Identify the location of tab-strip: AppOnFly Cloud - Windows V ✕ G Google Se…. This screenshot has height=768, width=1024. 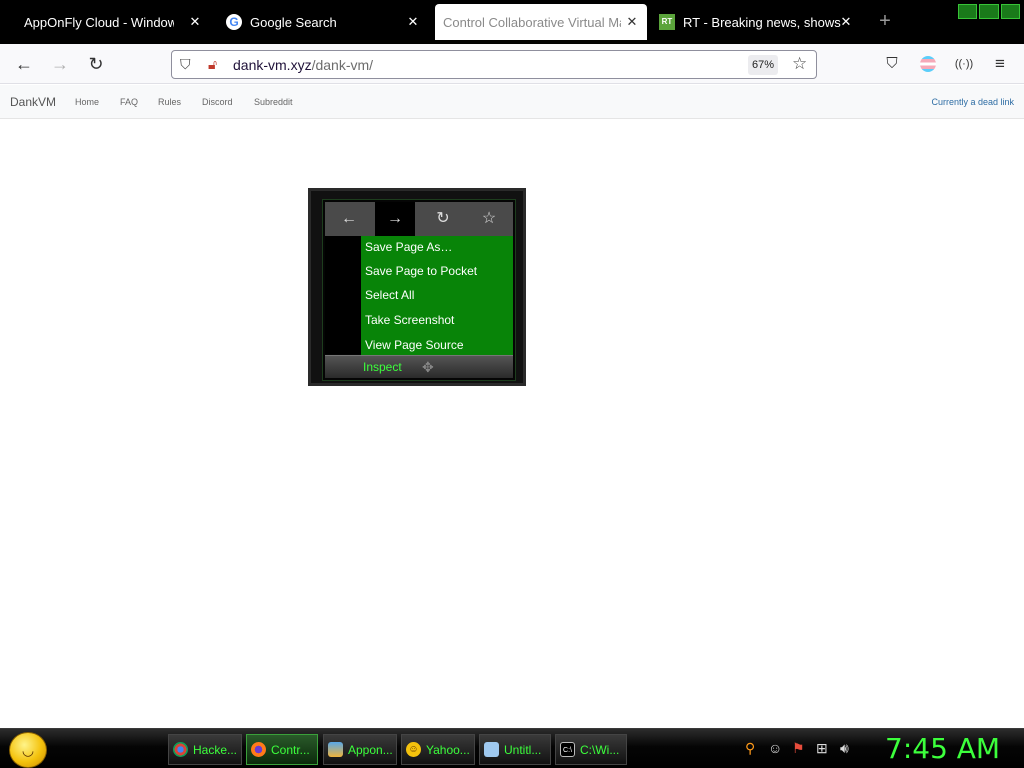
(512, 22).